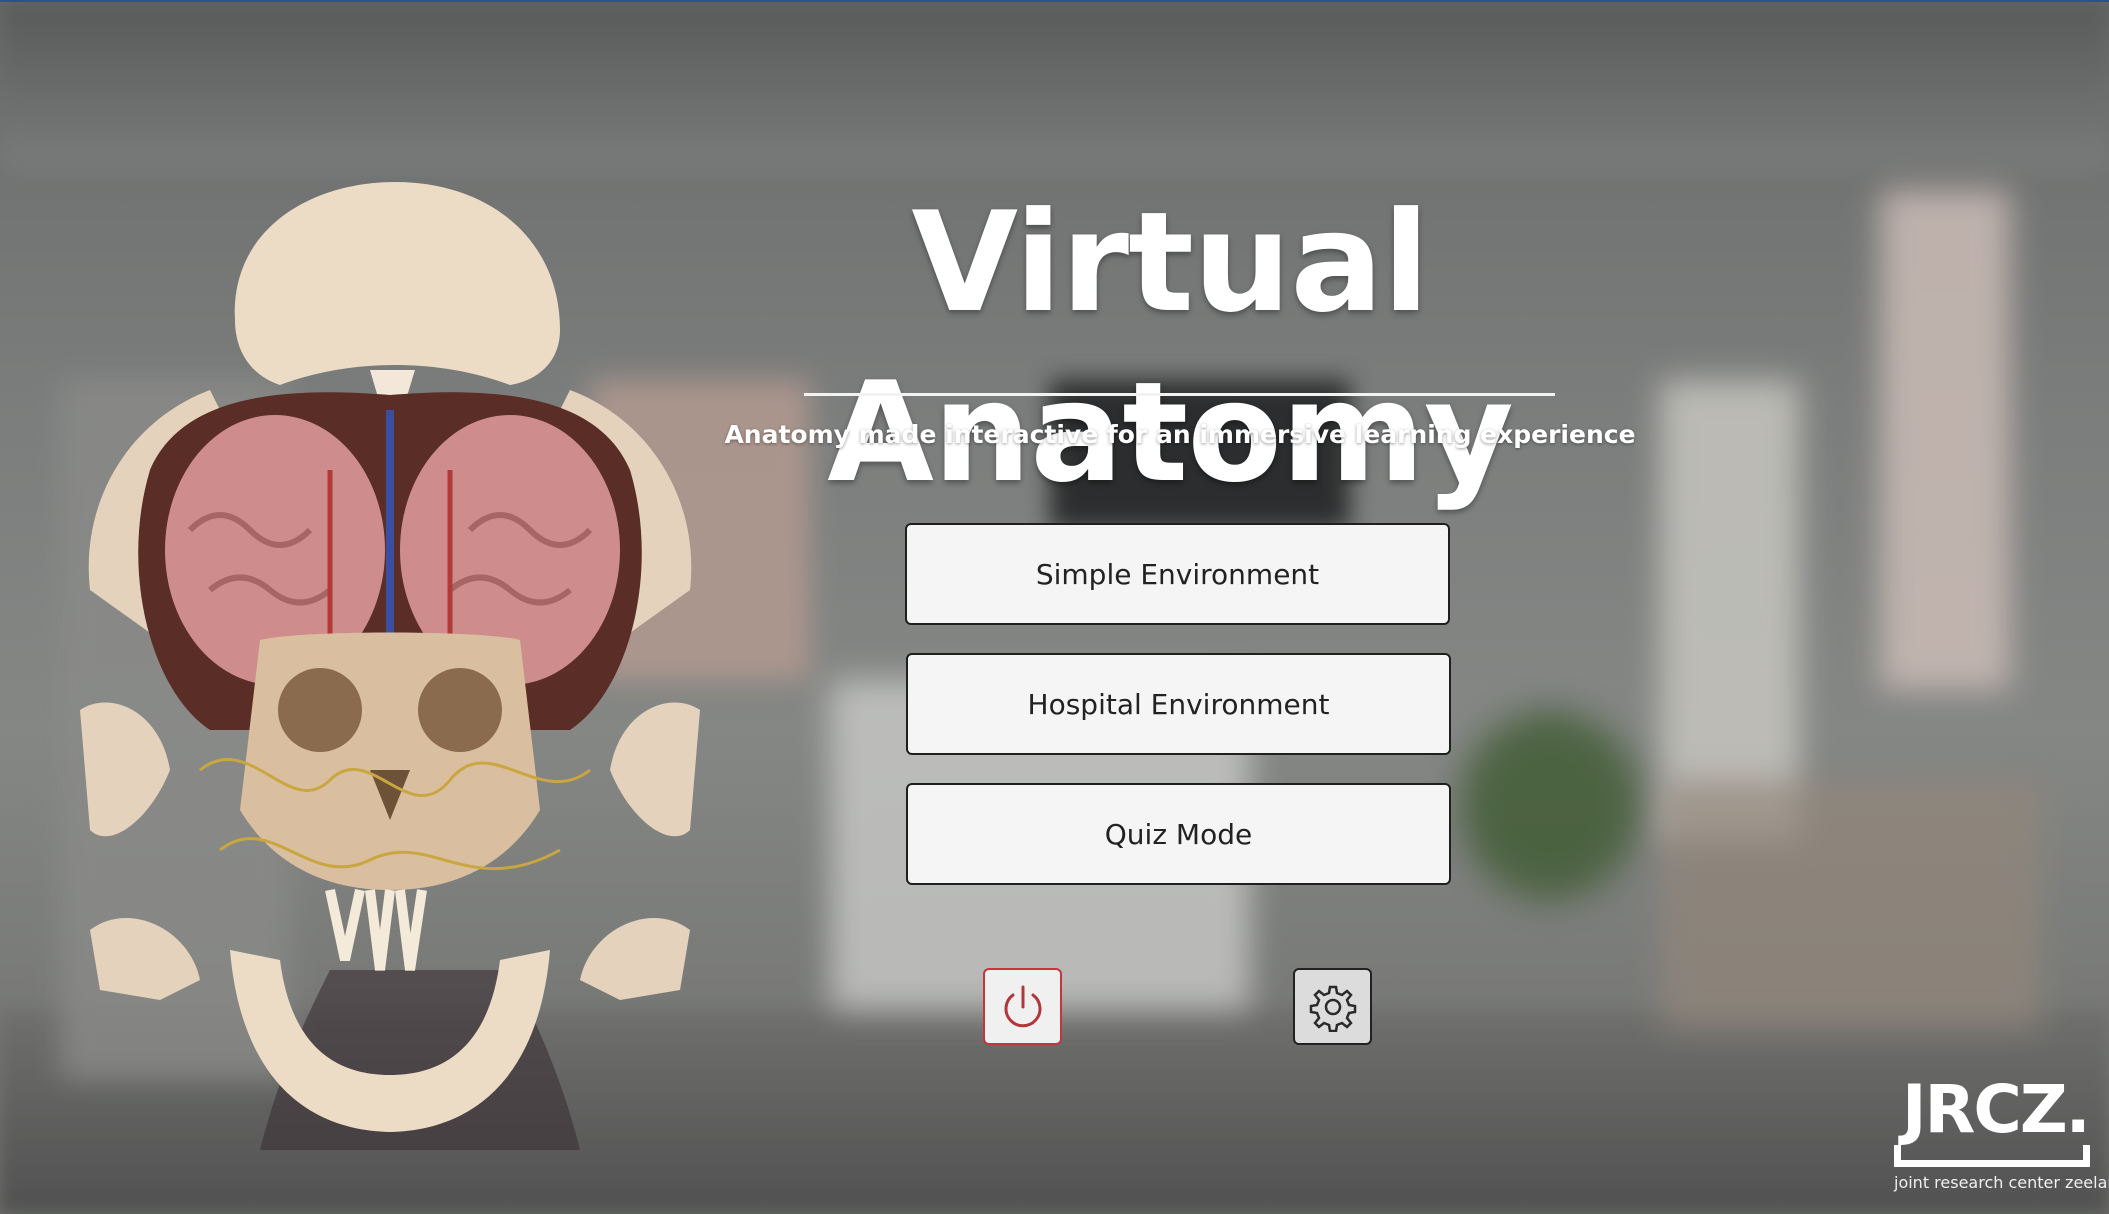 This screenshot has width=2109, height=1214. I want to click on power-icon, so click(1022, 1006).